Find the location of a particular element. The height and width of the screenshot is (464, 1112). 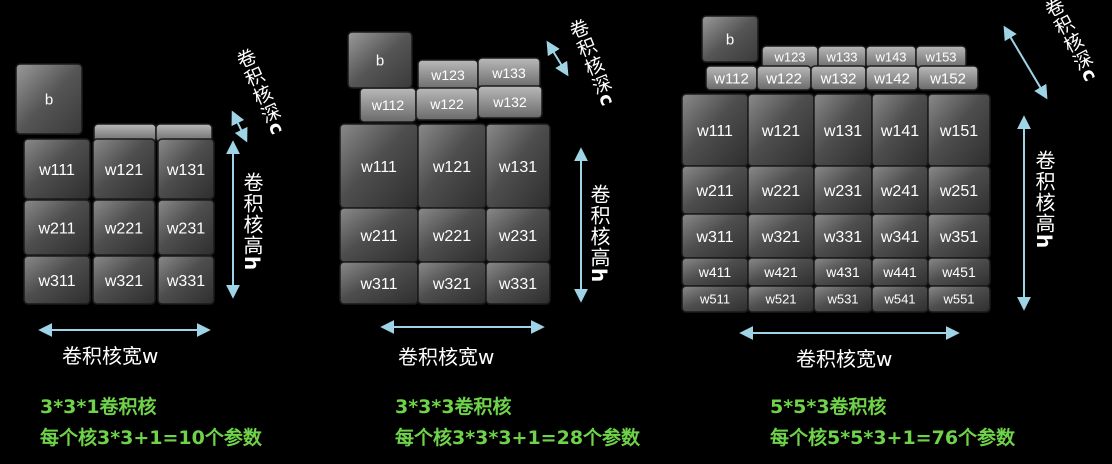

panel3-weight-cube: w411 is located at coordinates (715, 272).